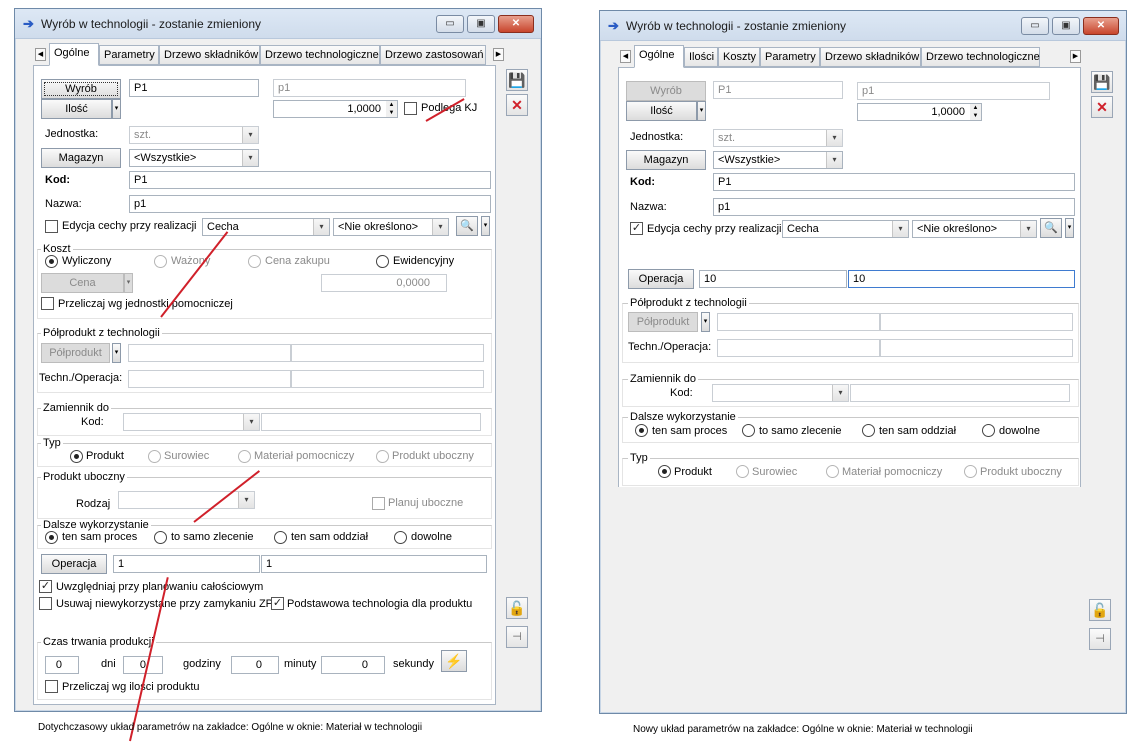 The image size is (1137, 743). I want to click on podstawowa-label: Podstawowa technologia dla produktu, so click(380, 604).